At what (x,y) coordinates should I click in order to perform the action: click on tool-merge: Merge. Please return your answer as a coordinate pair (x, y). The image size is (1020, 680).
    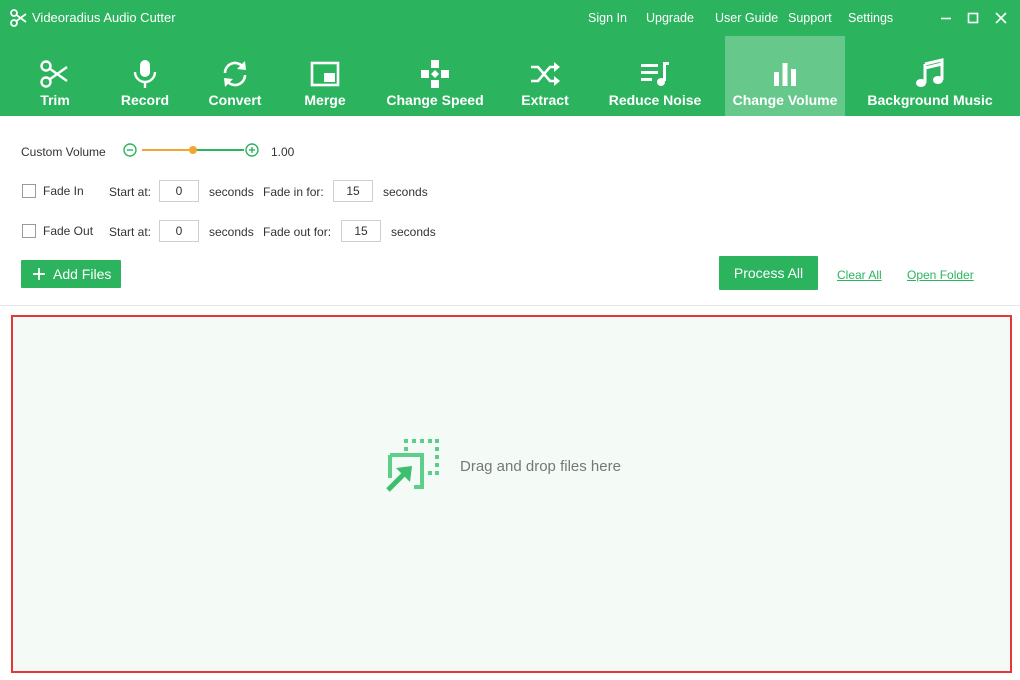
    Looking at the image, I should click on (325, 76).